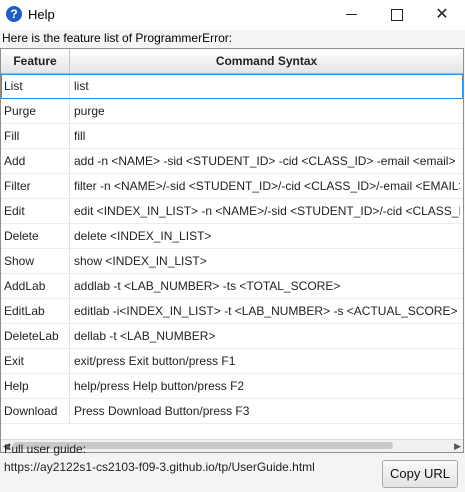  I want to click on close-button: ✕, so click(442, 15).